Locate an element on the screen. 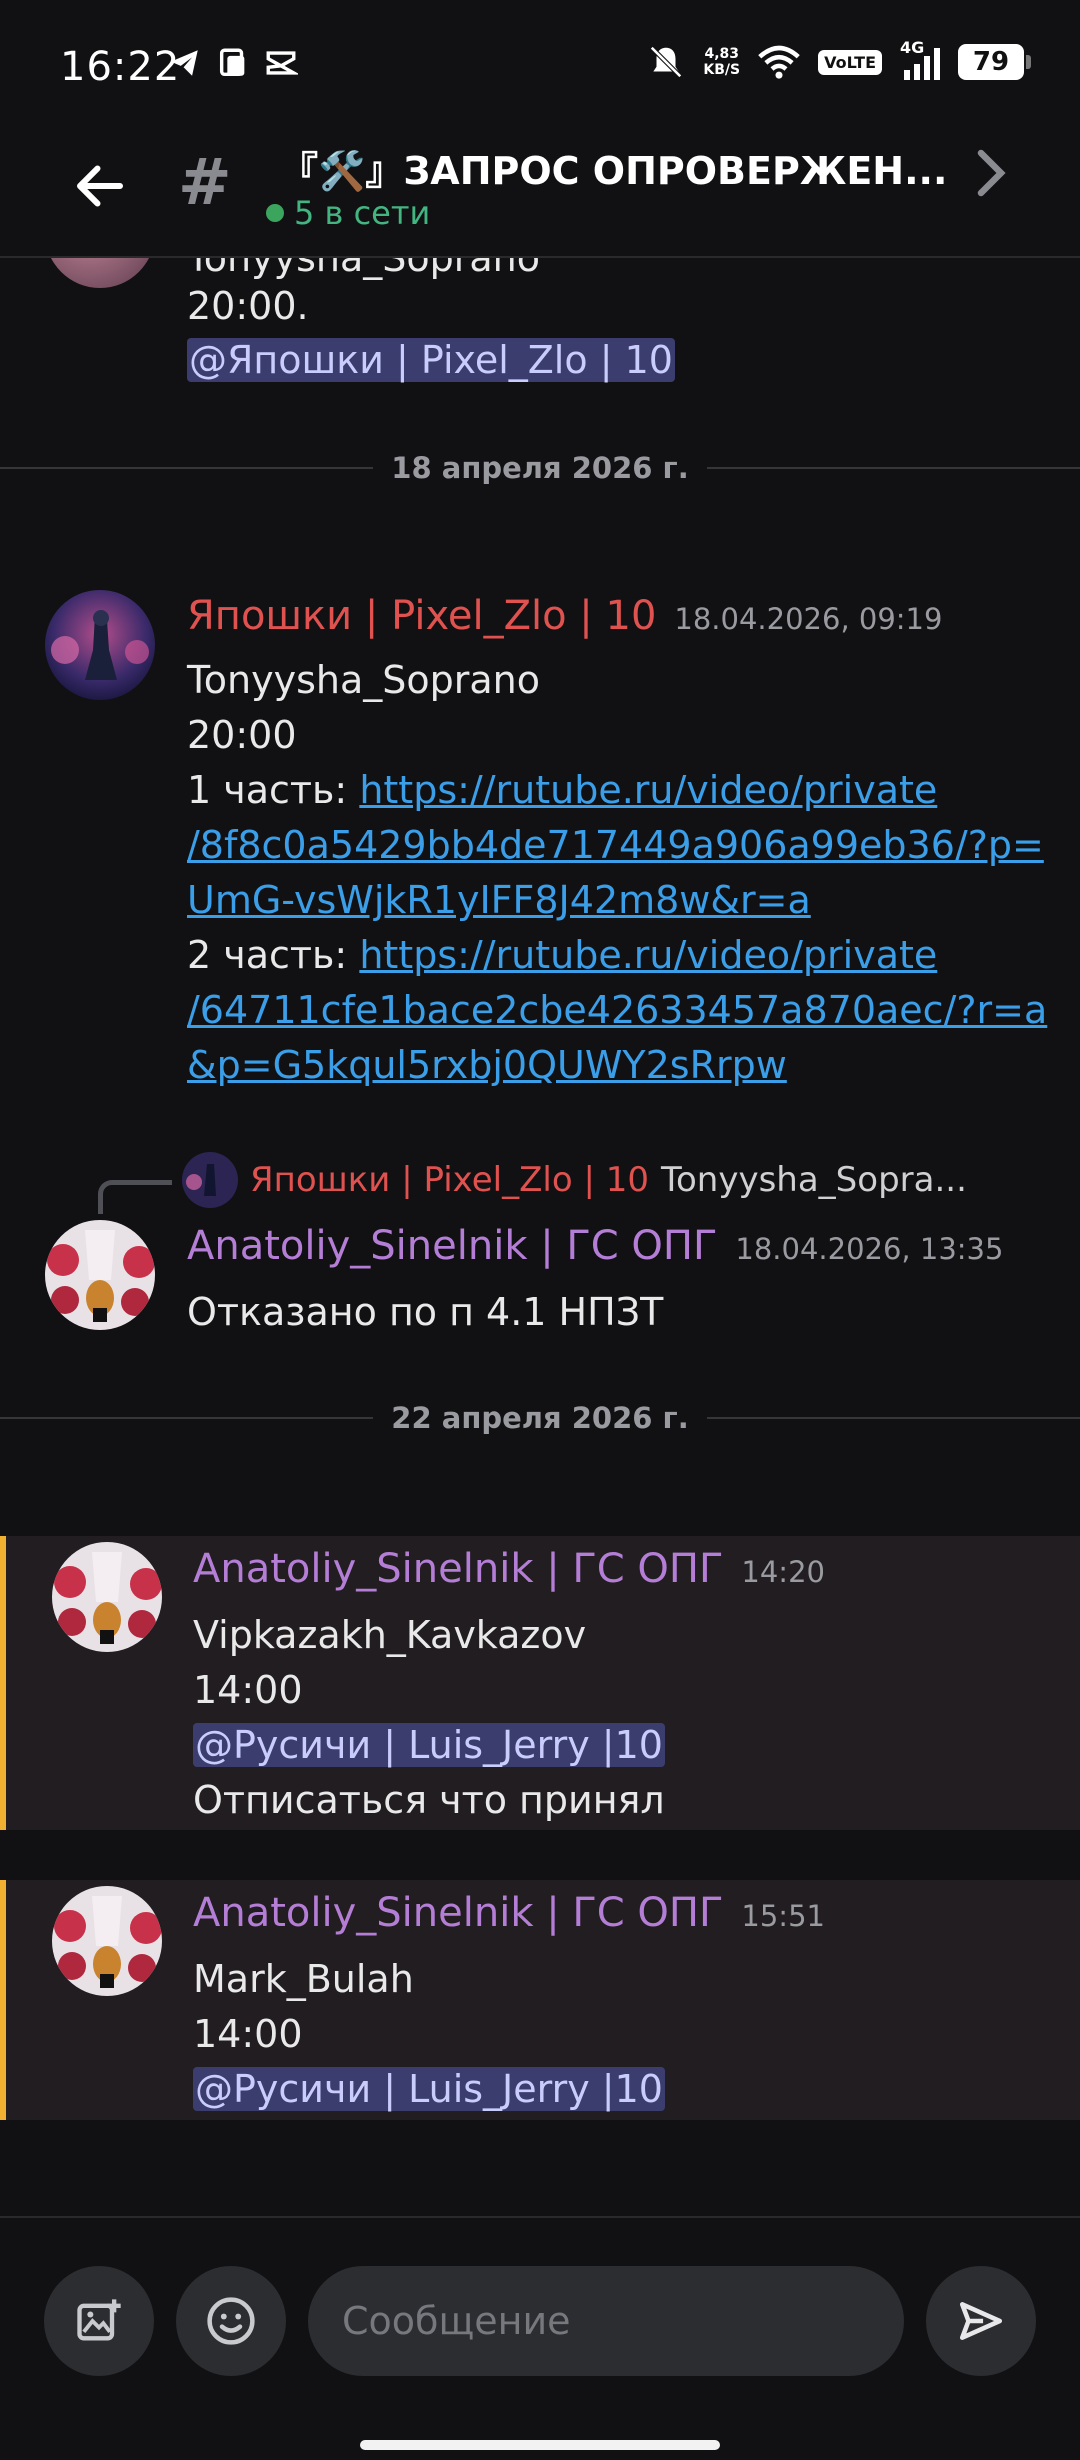 This screenshot has width=1080, height=2460. date-separator-text: 18 апреля 2026 г. is located at coordinates (540, 468).